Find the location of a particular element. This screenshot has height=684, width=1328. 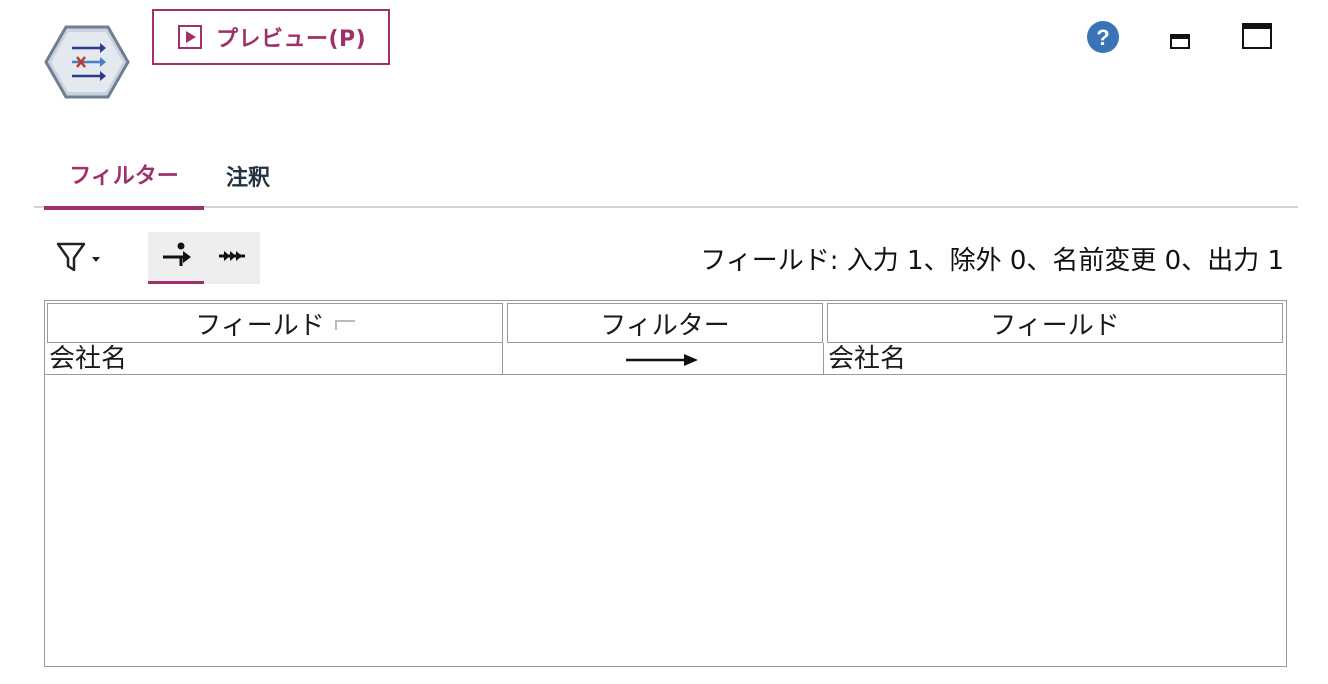

input-fields-icon is located at coordinates (176, 257).